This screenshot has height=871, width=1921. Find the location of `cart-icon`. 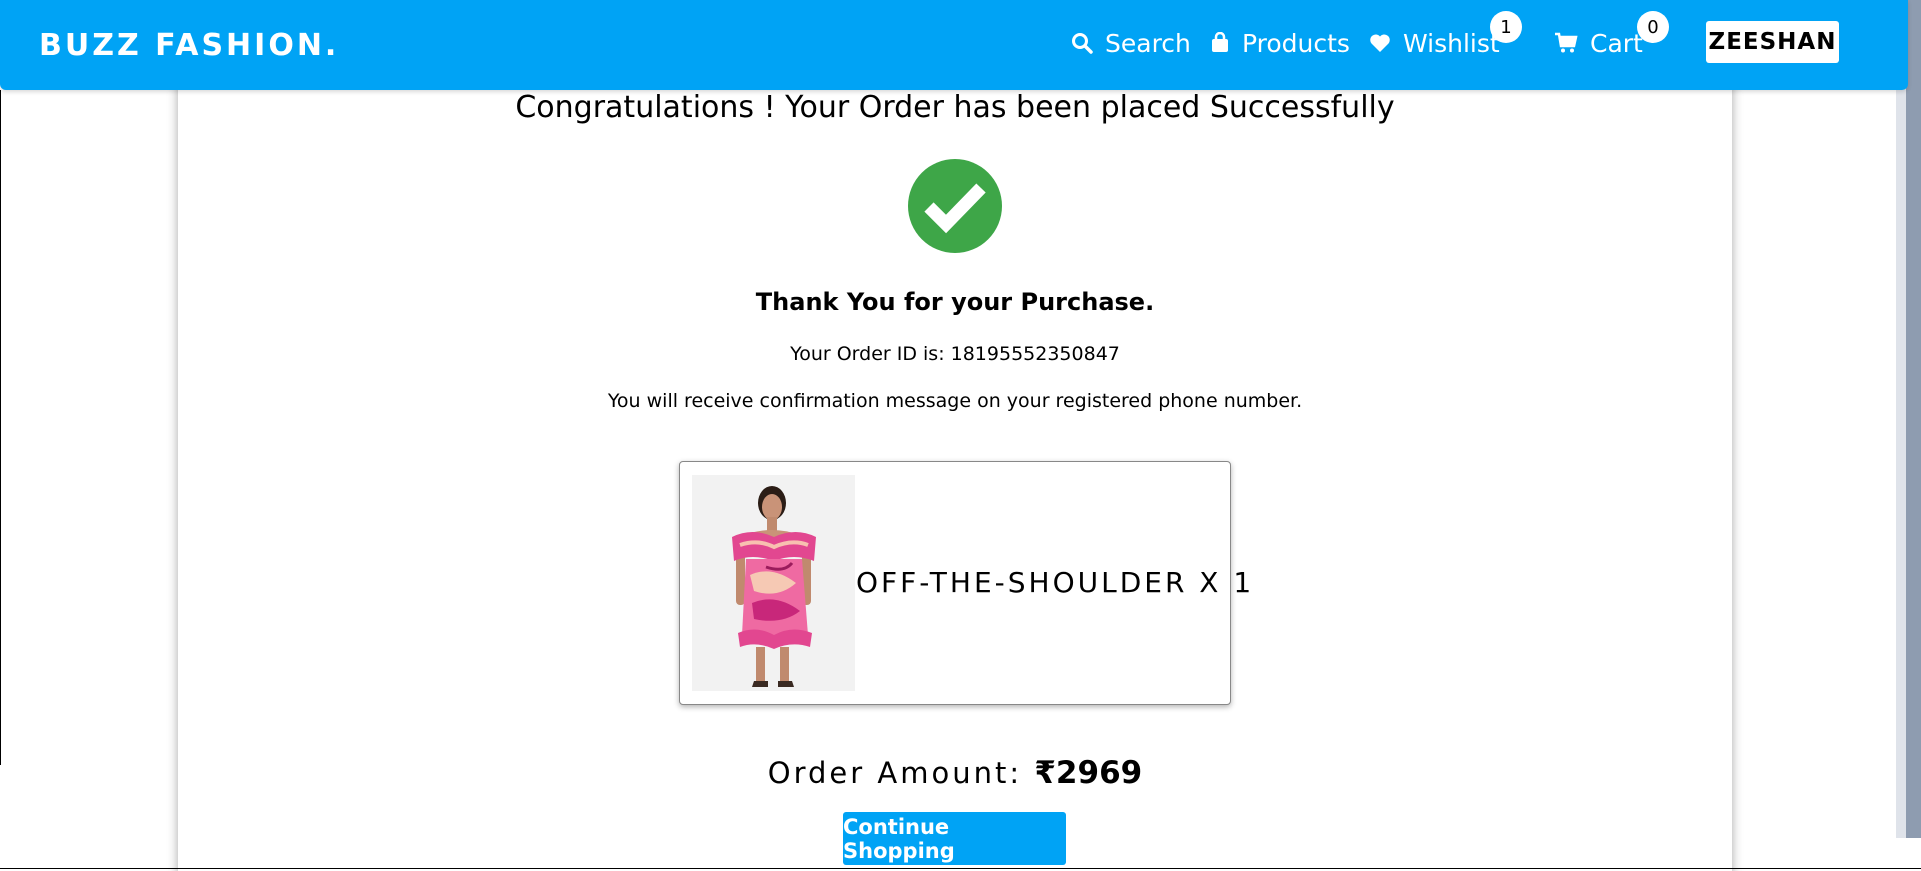

cart-icon is located at coordinates (1566, 43).